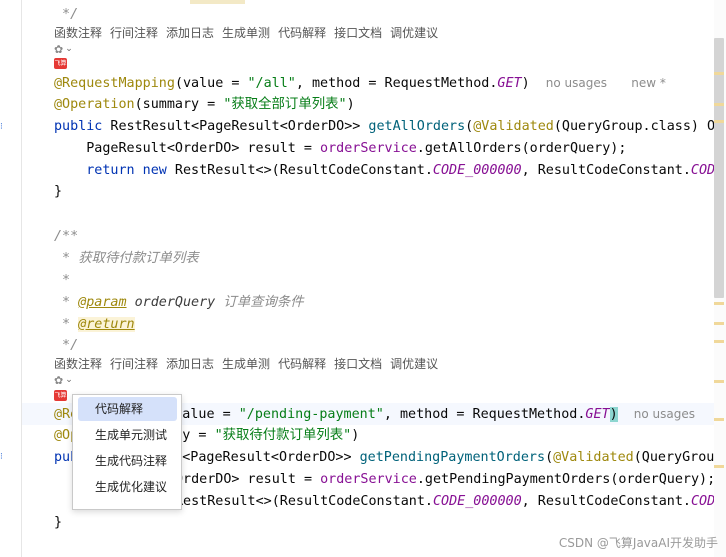 The width and height of the screenshot is (726, 557). Describe the element at coordinates (127, 435) in the screenshot. I see `menu-item-generate-unit-test: 生成单元测试` at that location.